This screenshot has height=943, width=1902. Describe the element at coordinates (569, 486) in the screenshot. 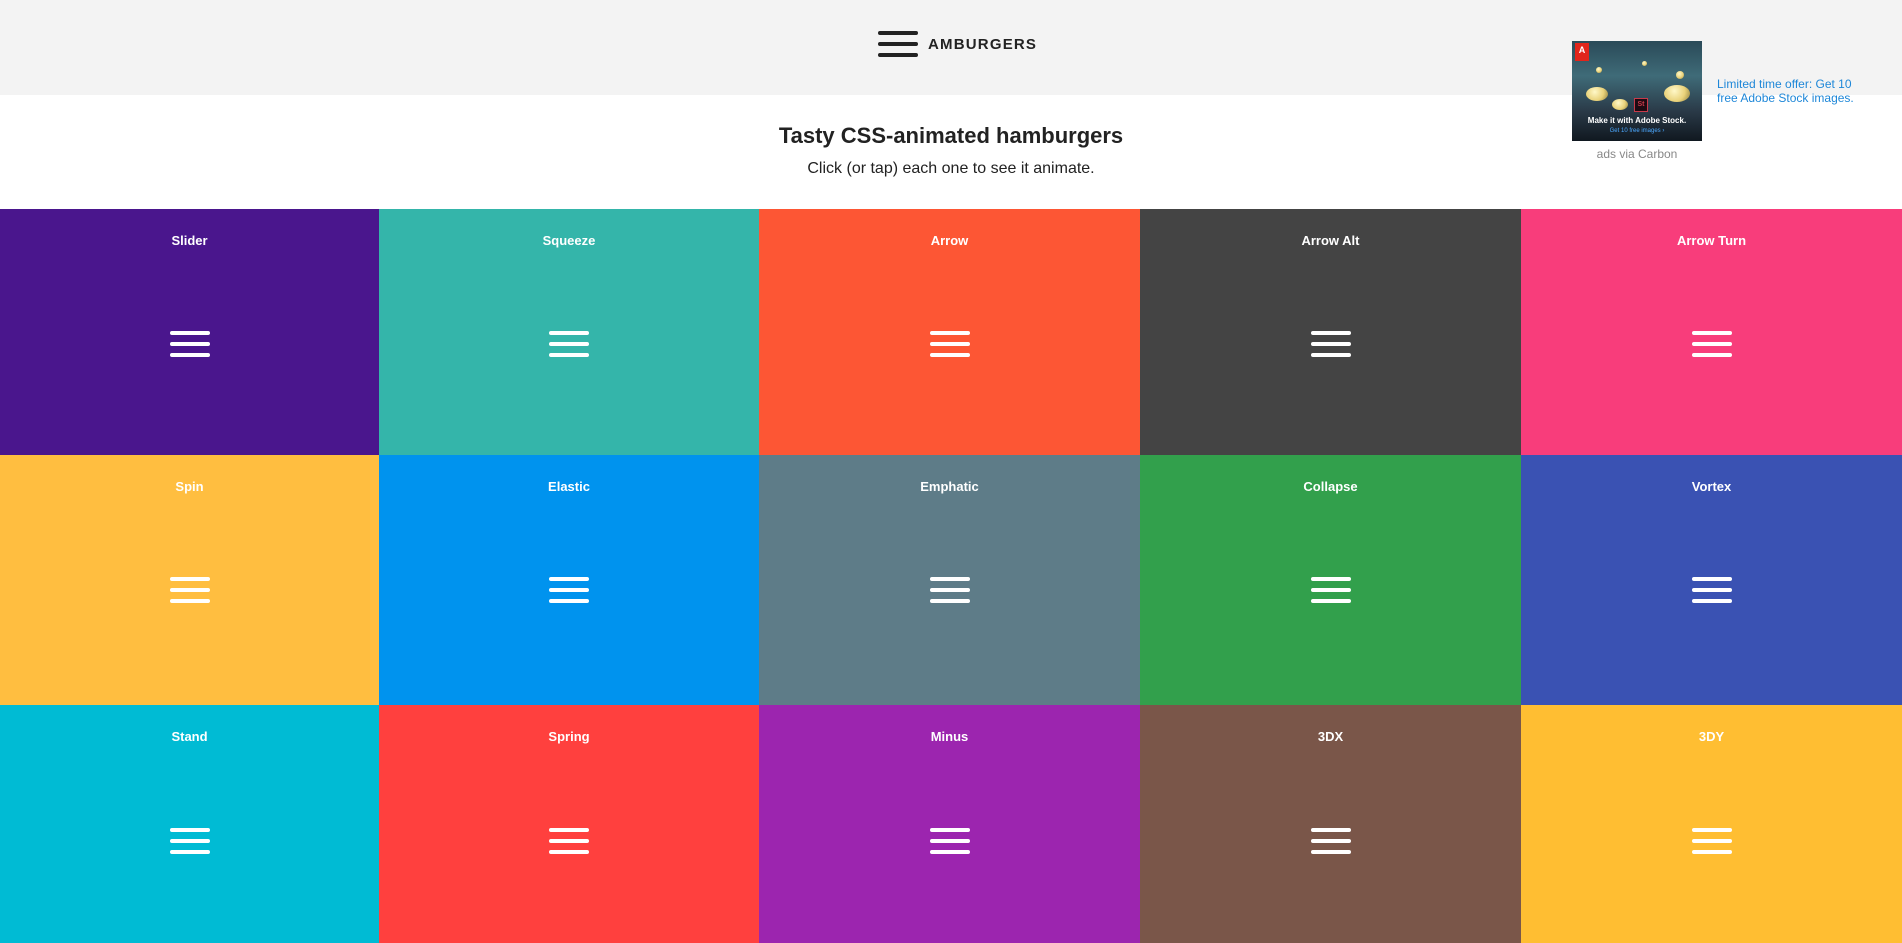

I see `tile-label: Elastic` at that location.